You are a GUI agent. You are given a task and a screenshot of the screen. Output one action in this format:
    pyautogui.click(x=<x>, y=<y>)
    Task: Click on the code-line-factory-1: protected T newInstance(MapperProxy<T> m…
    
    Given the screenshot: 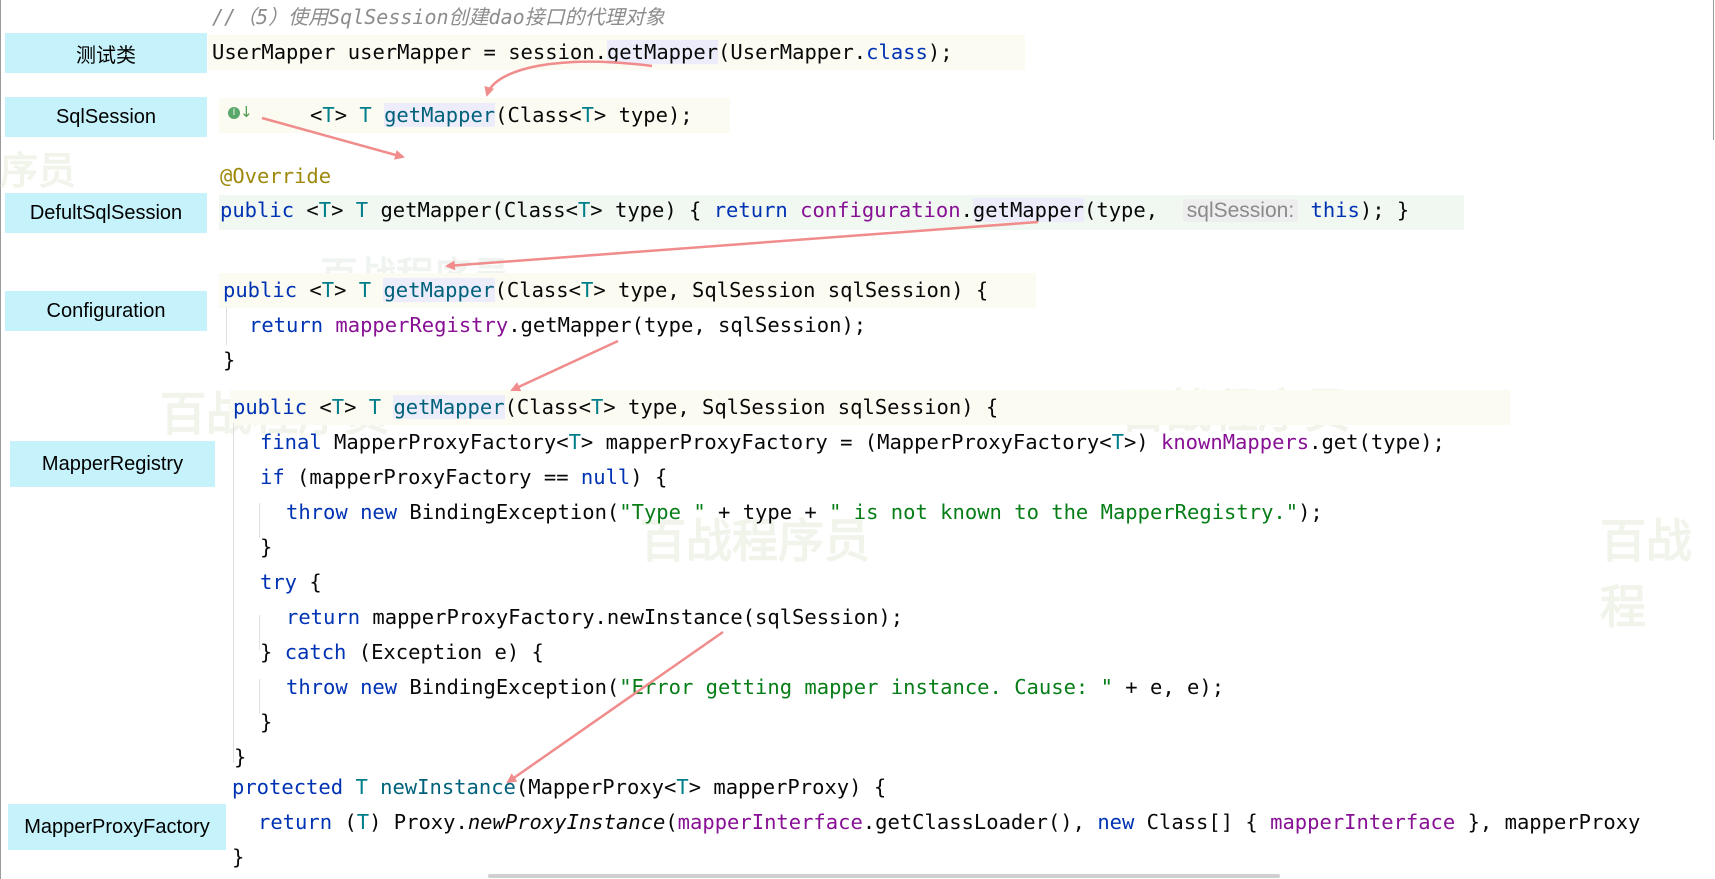 What is the action you would take?
    pyautogui.click(x=559, y=787)
    